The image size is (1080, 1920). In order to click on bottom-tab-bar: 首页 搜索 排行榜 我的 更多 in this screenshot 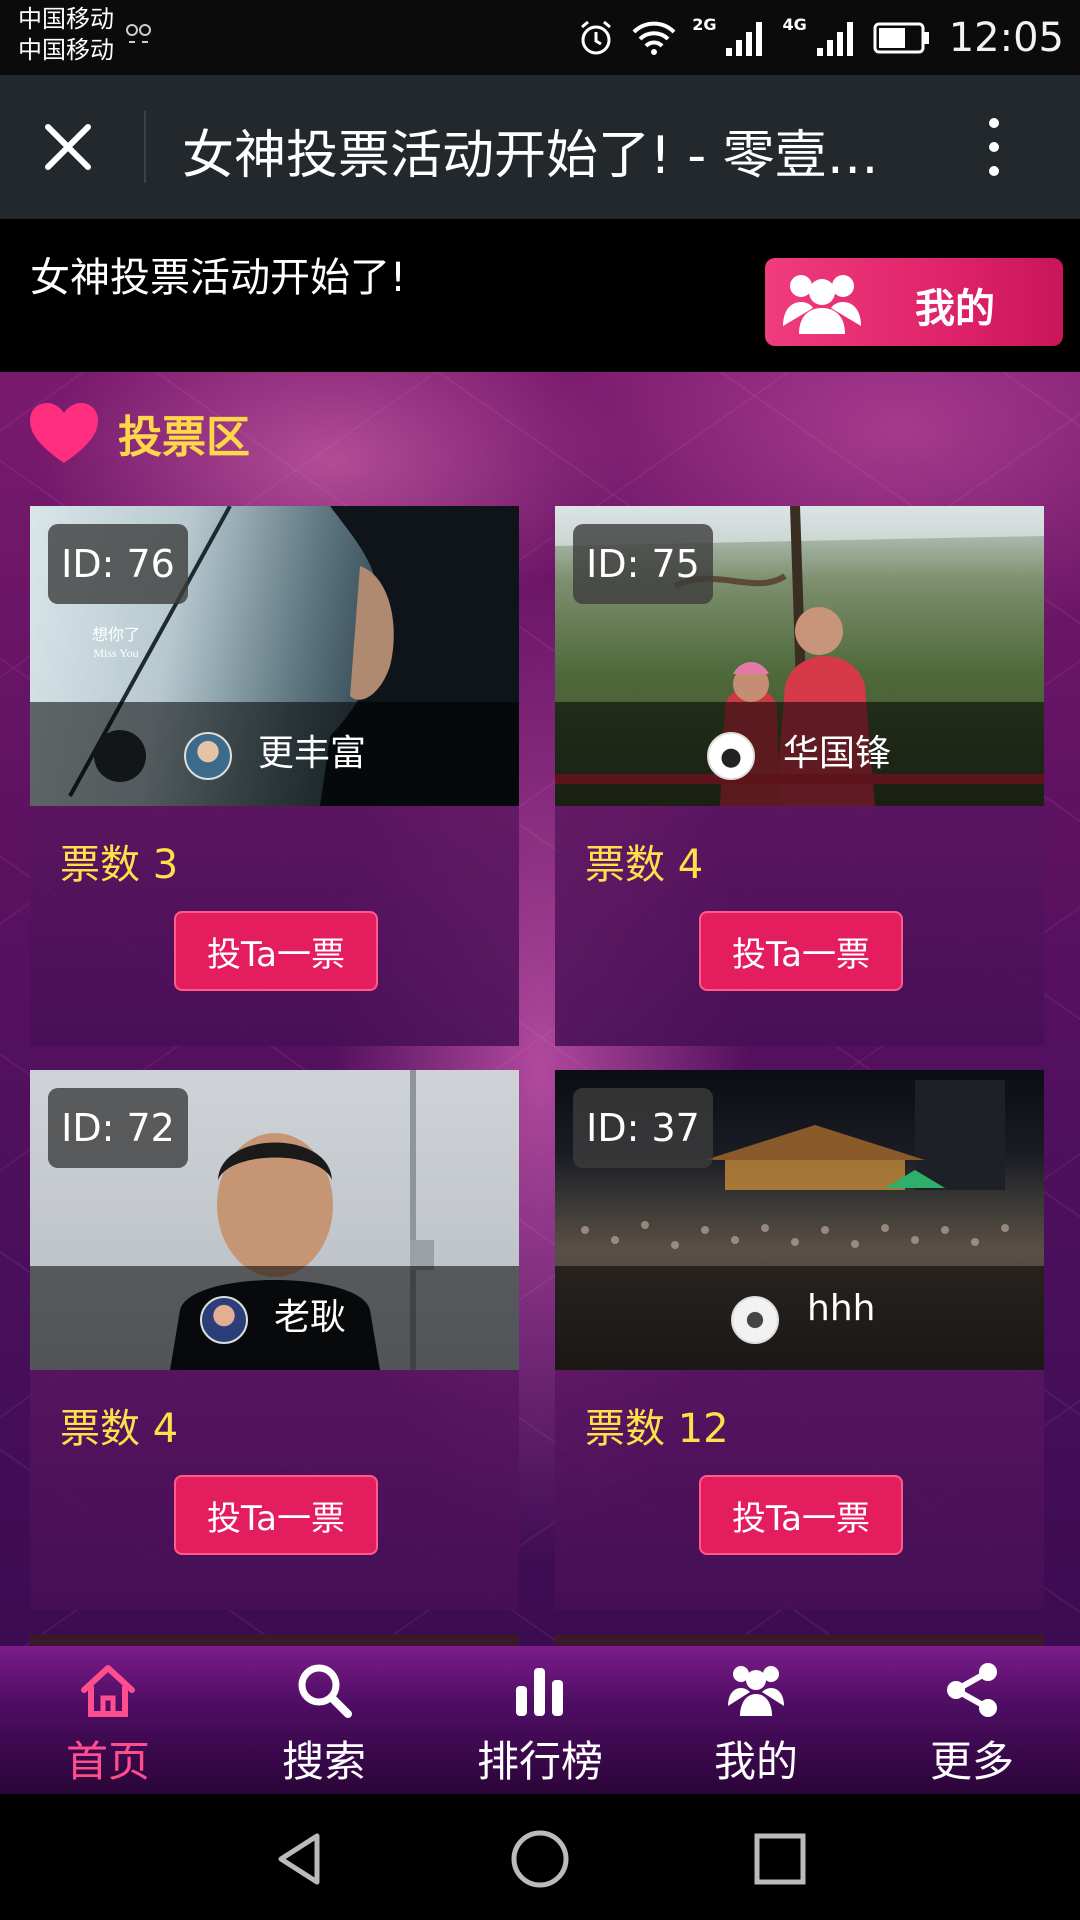, I will do `click(540, 1720)`.